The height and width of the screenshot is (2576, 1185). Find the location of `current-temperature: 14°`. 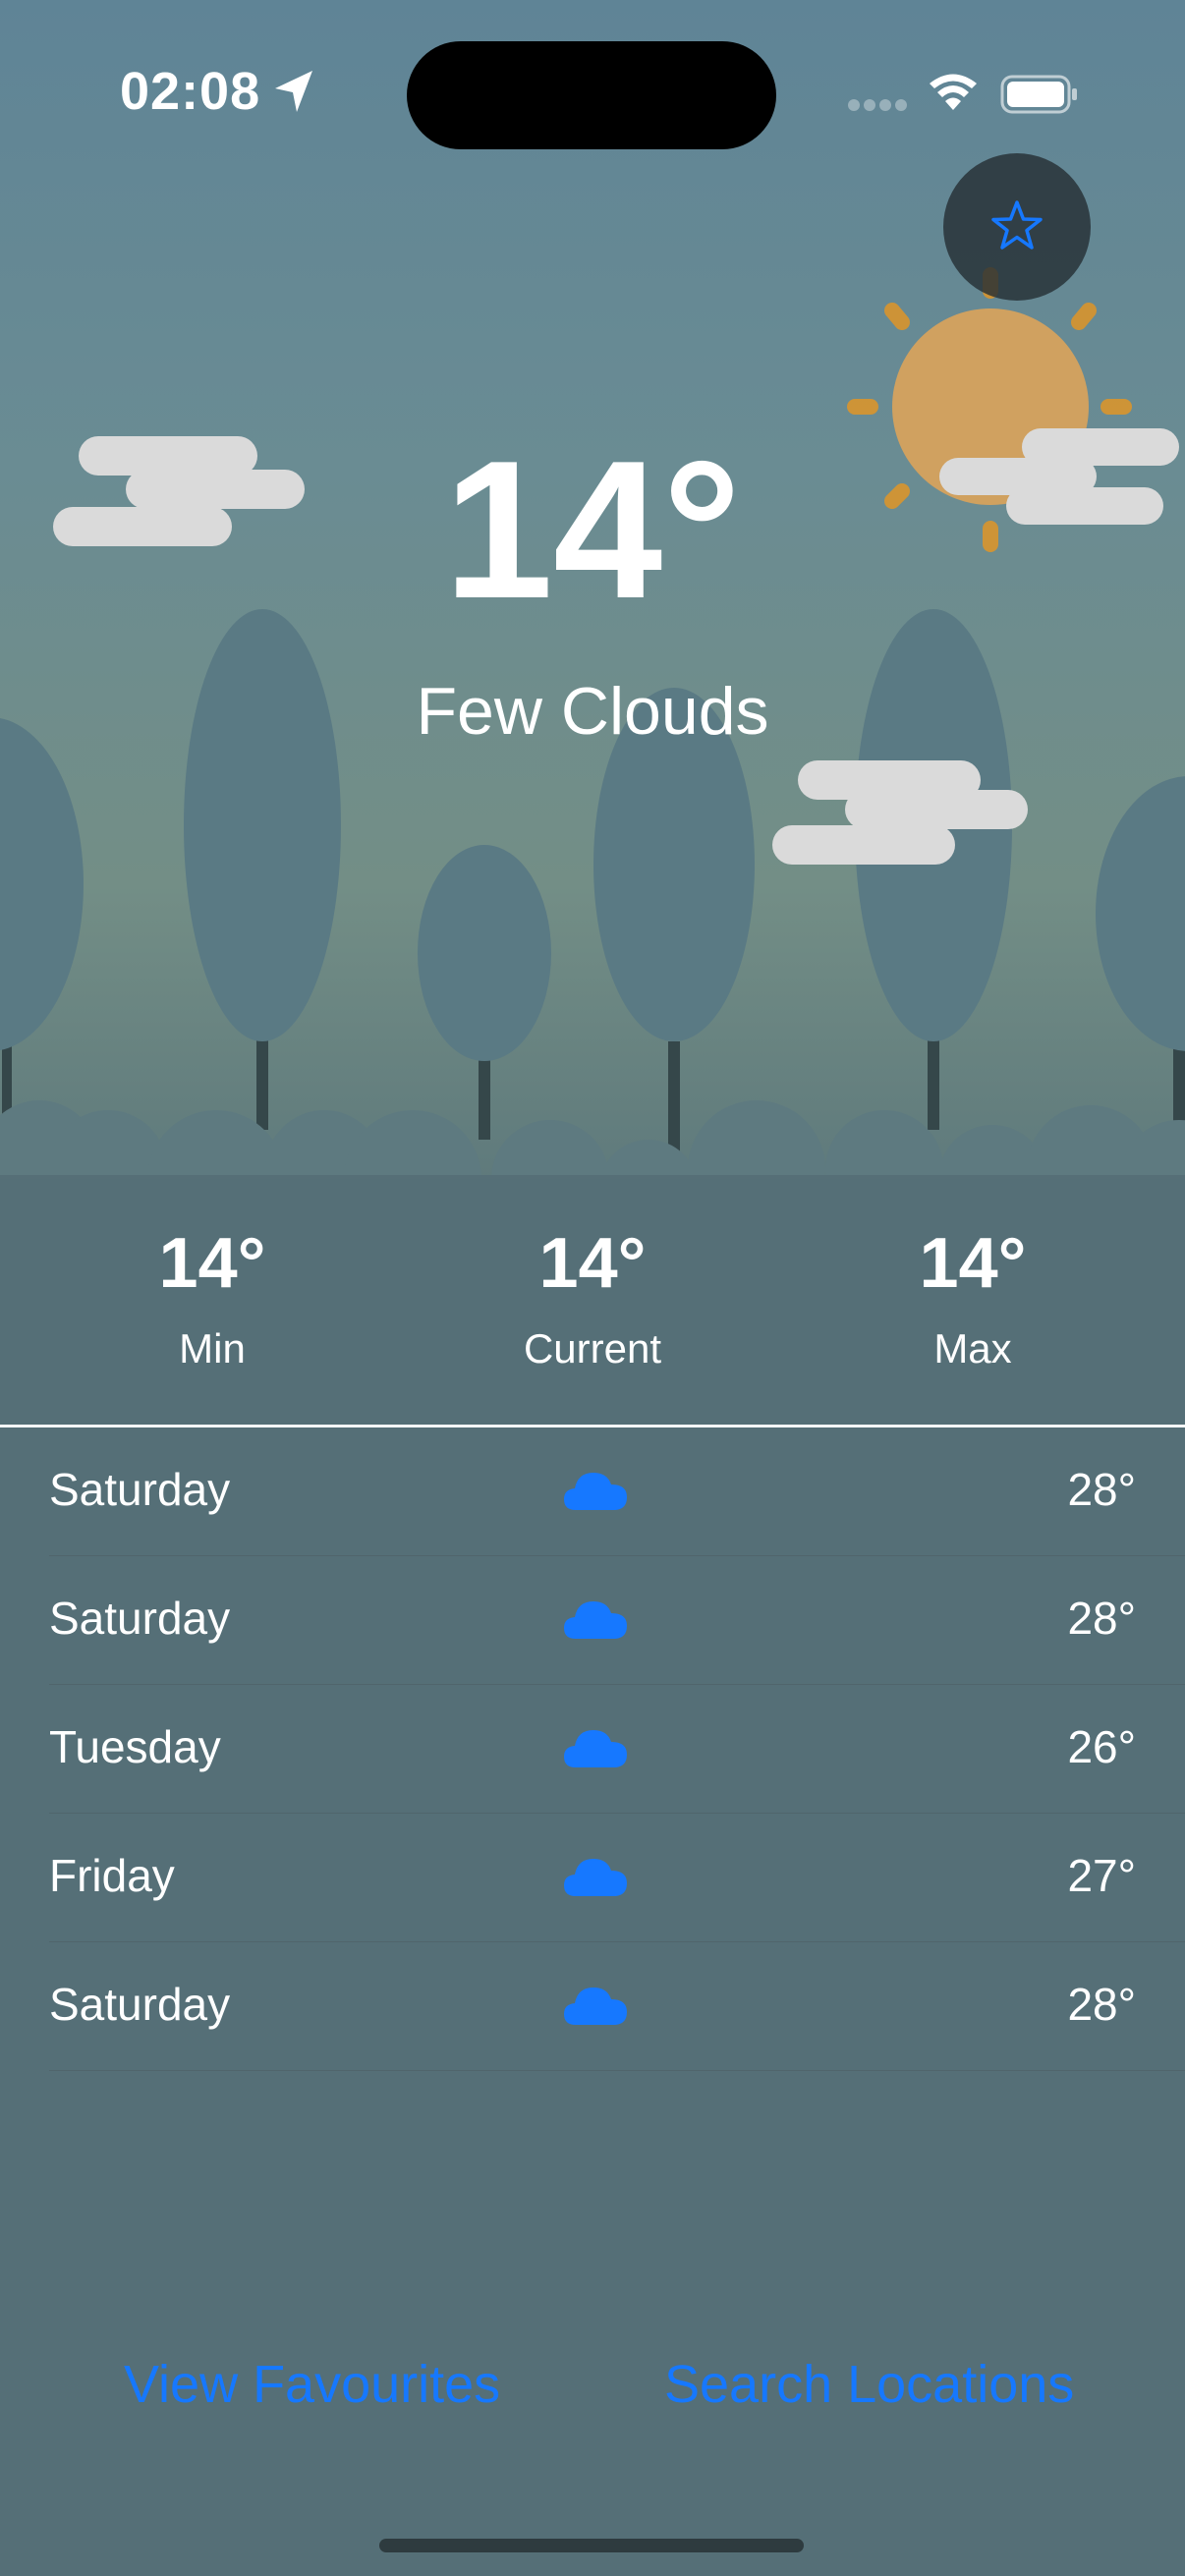

current-temperature: 14° is located at coordinates (592, 530).